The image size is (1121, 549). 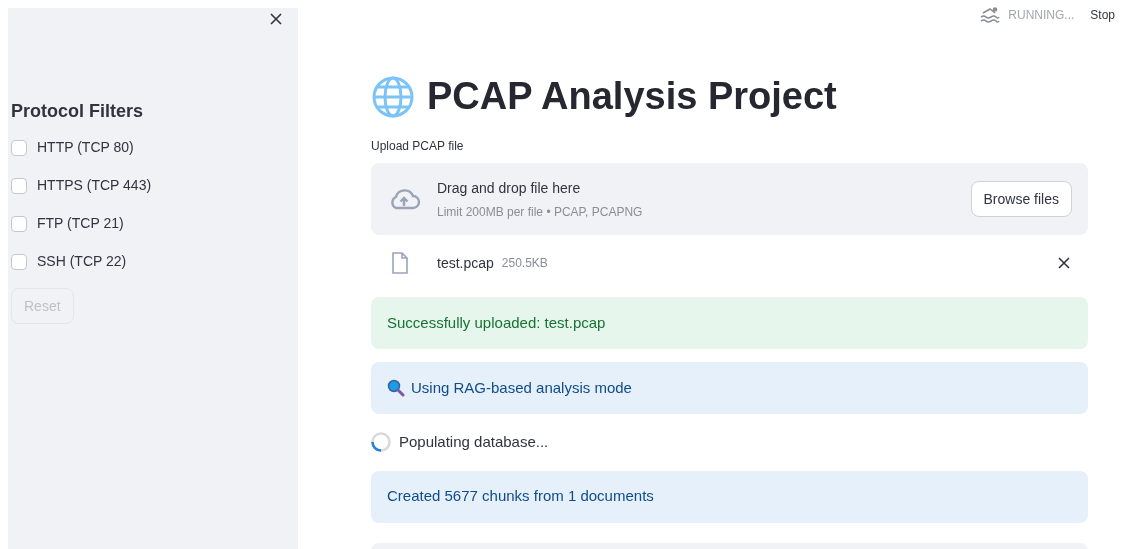 I want to click on stop-button: Stop, so click(x=1102, y=15).